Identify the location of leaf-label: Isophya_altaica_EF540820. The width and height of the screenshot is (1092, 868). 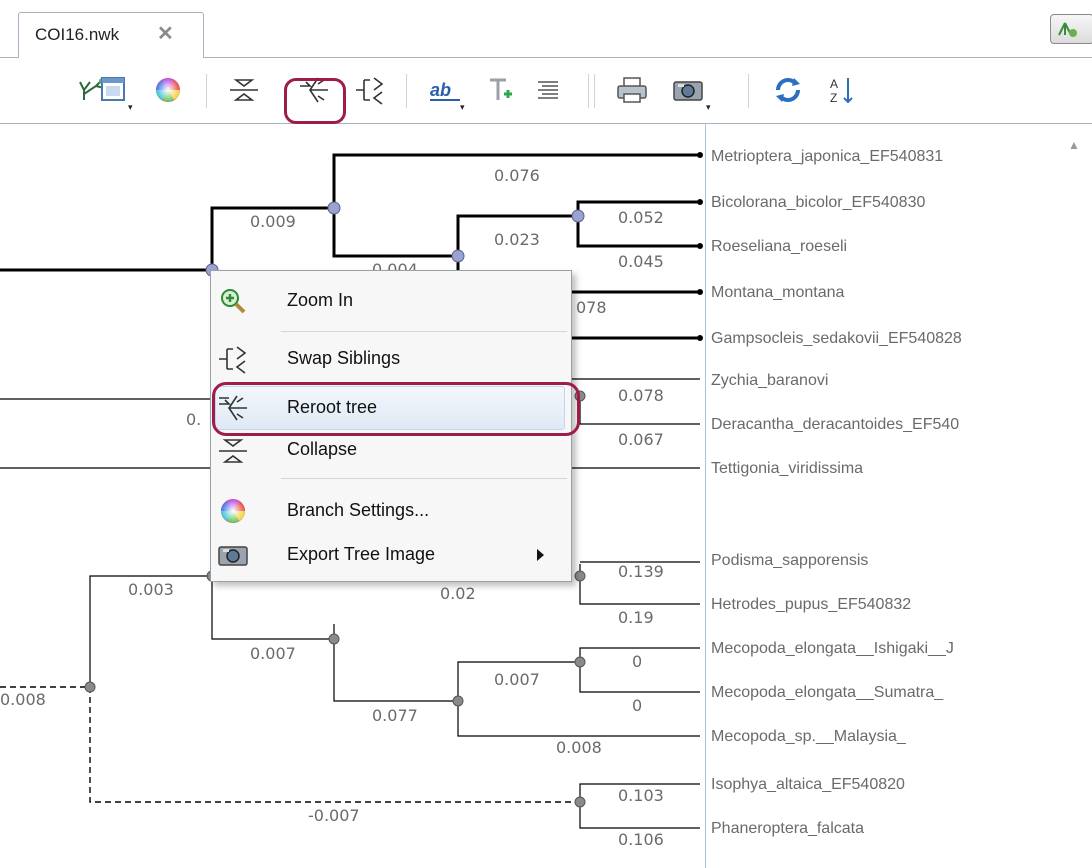
(808, 785).